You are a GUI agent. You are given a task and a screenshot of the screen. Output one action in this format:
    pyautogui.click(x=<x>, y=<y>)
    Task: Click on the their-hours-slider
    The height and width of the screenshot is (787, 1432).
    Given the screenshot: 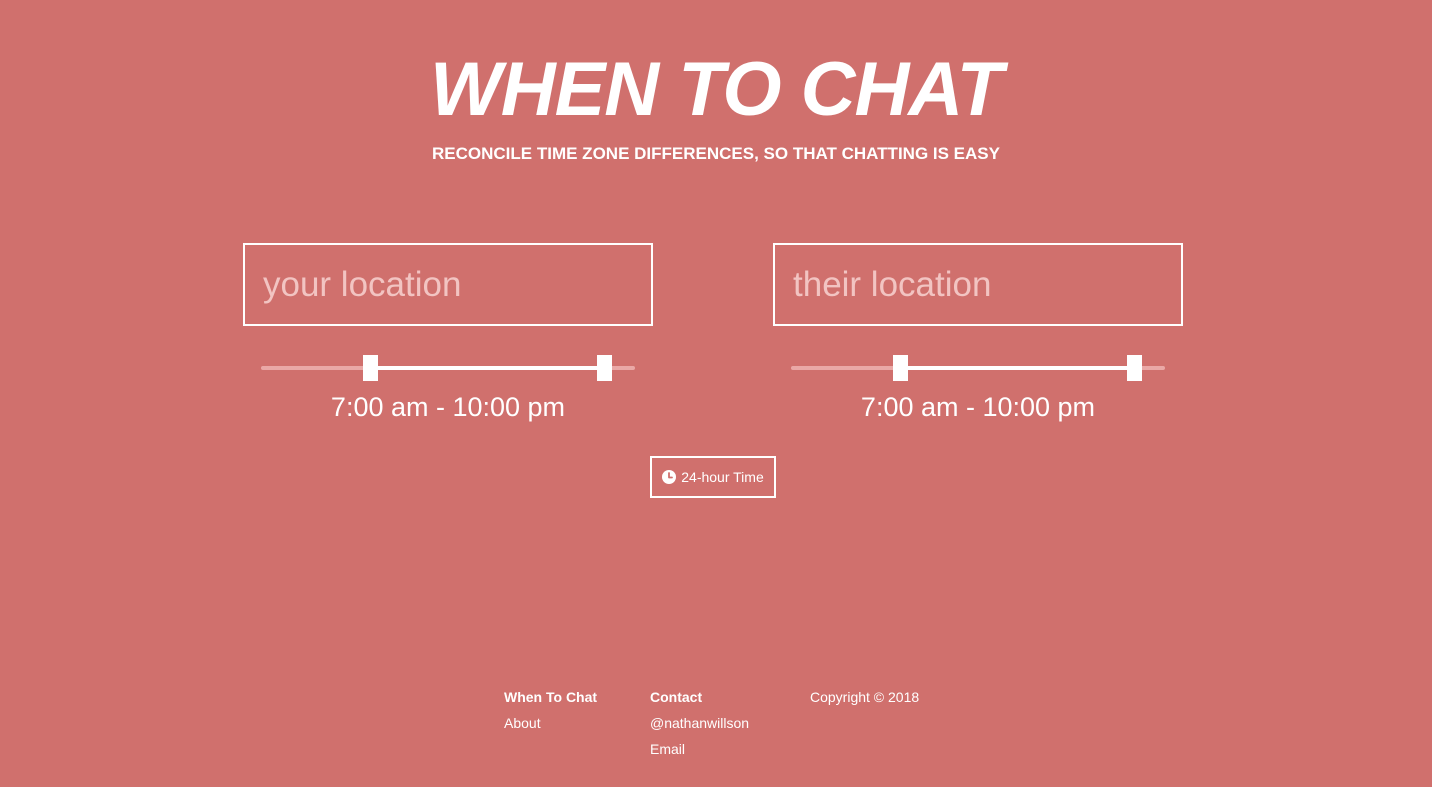 What is the action you would take?
    pyautogui.click(x=978, y=368)
    